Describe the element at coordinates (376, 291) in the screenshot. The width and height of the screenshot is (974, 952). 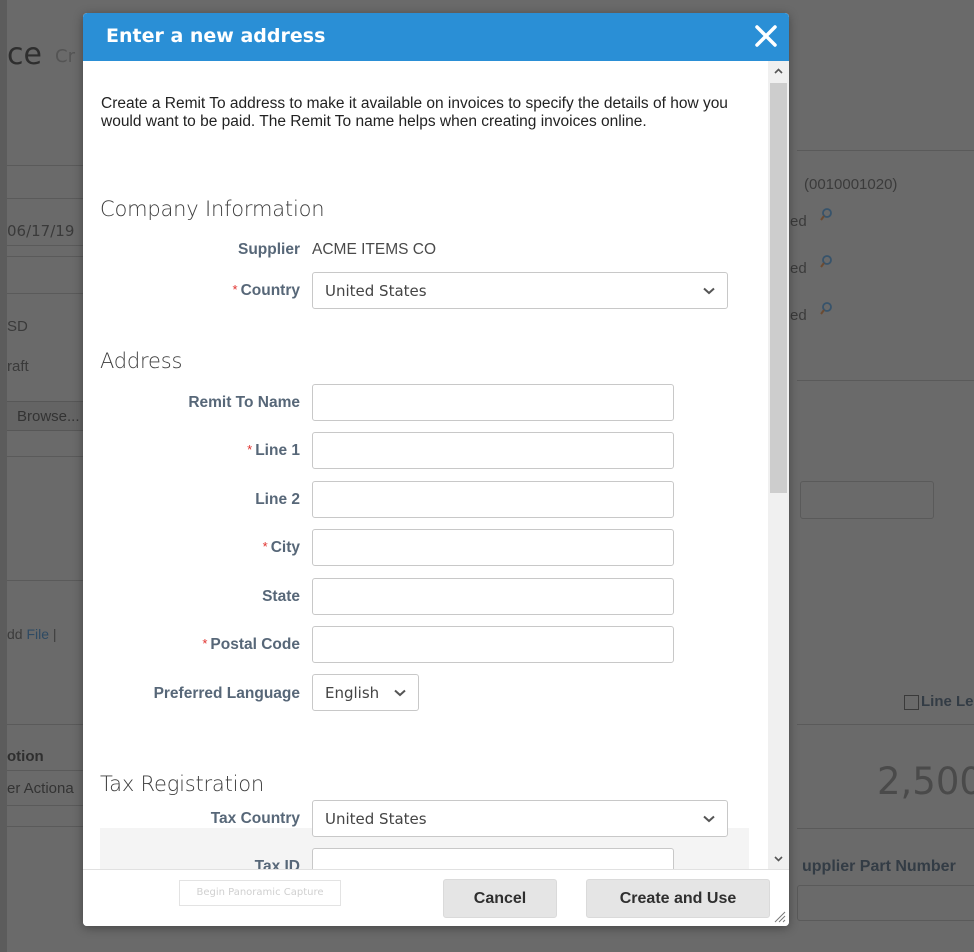
I see `country-select-value: United States` at that location.